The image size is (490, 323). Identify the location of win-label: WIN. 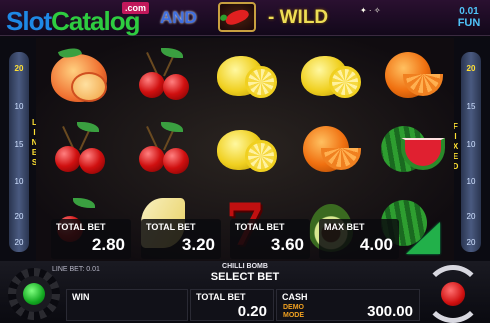
(81, 297).